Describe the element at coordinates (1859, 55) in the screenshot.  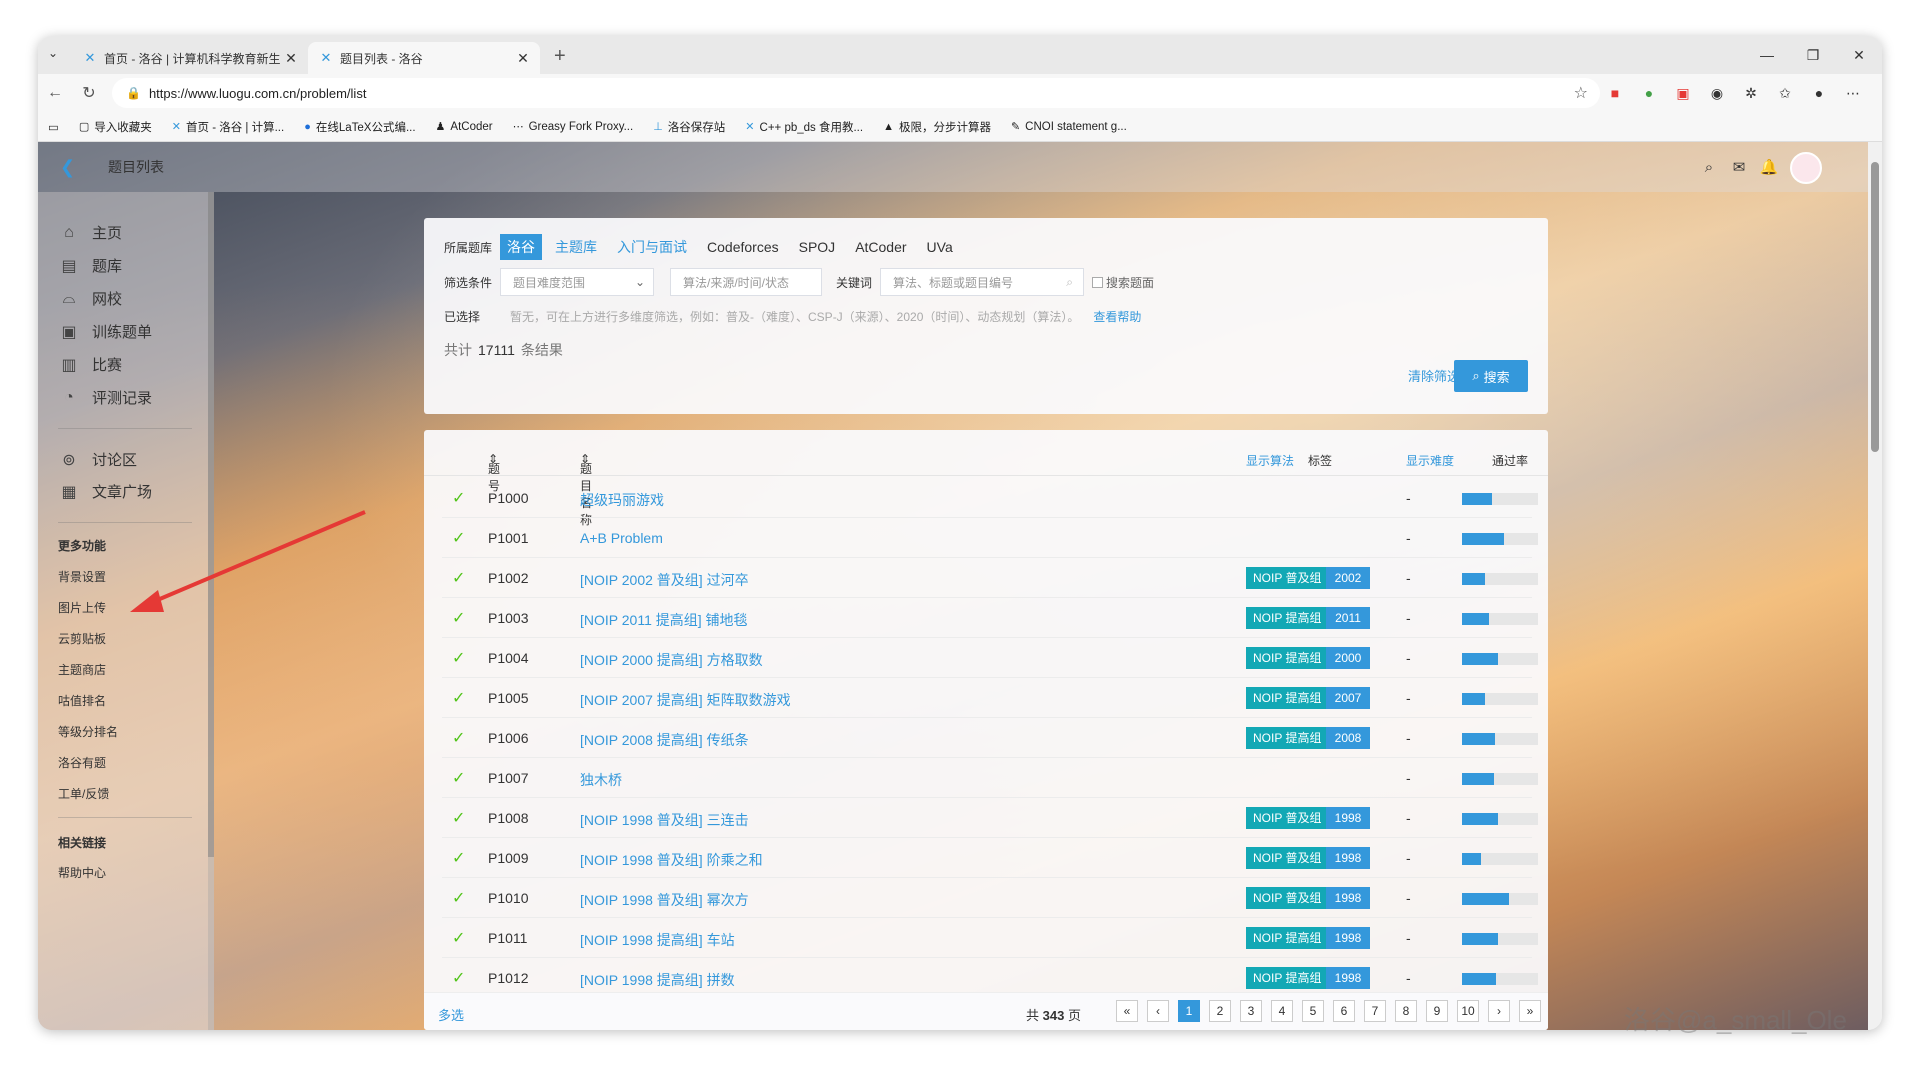
I see `close-window-button: ✕` at that location.